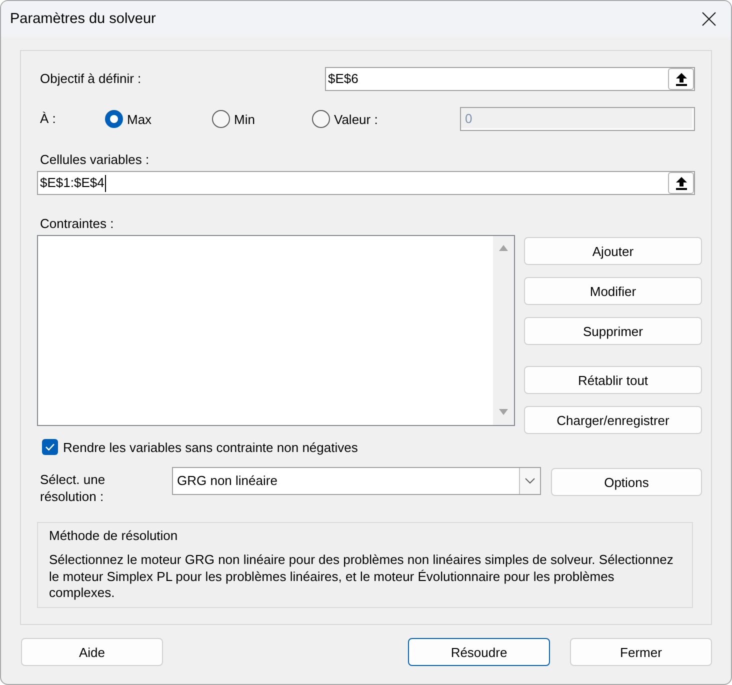  I want to click on chevron-down-icon, so click(530, 481).